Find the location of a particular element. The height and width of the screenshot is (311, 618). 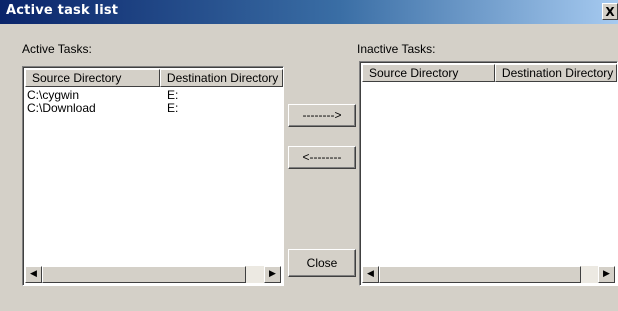

inactive-tasks-header: Source Directory Destination Directory is located at coordinates (489, 73).